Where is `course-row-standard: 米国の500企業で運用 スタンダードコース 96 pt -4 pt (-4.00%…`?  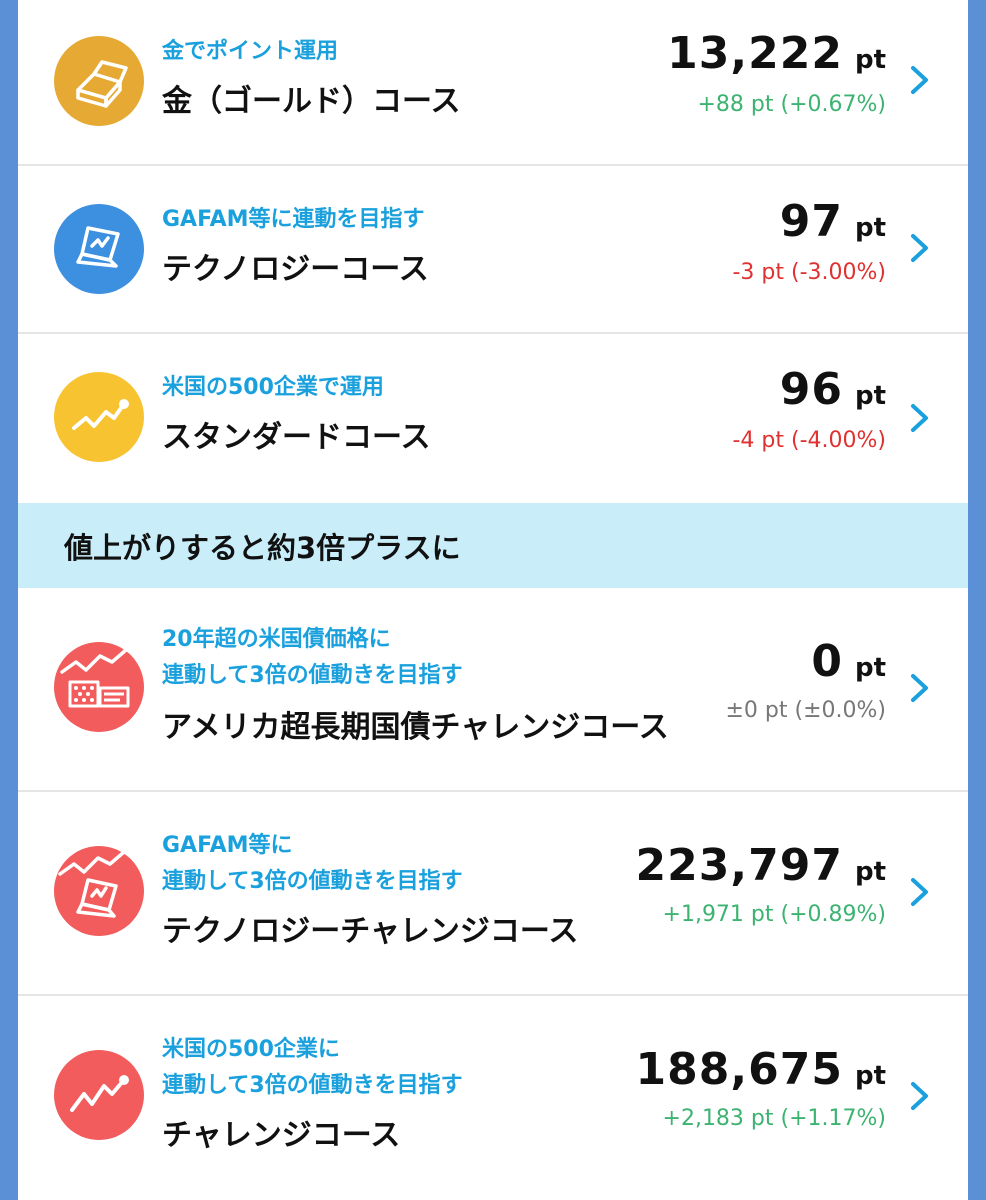
course-row-standard: 米国の500企業で運用 スタンダードコース 96 pt -4 pt (-4.00%… is located at coordinates (493, 418).